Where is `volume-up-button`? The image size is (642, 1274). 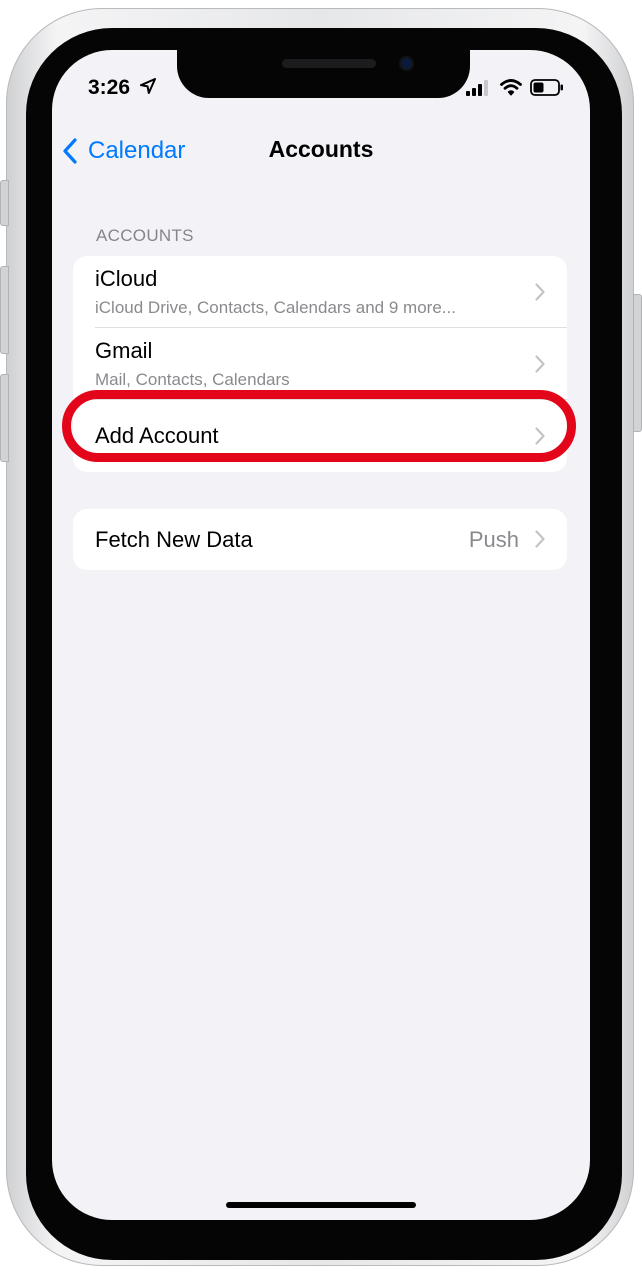 volume-up-button is located at coordinates (4, 310).